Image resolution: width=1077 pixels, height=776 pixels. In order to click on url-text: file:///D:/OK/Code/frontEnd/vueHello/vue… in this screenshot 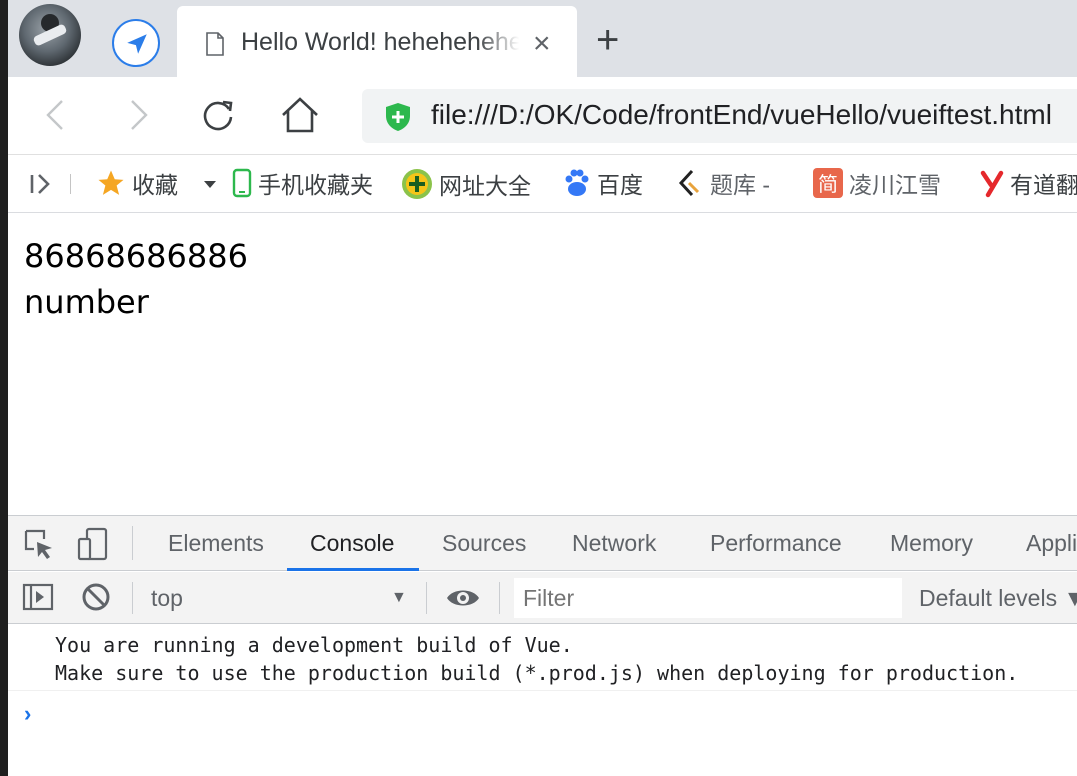, I will do `click(741, 114)`.